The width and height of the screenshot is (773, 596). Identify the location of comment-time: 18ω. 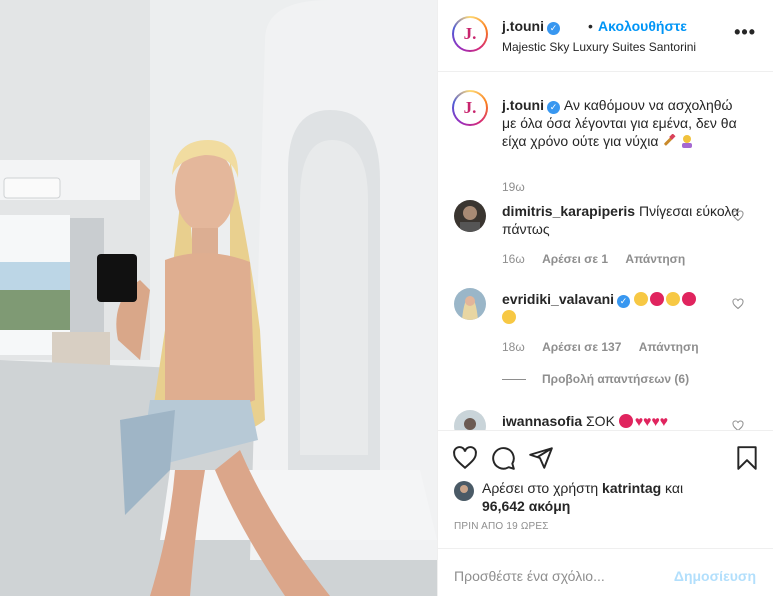
(513, 347).